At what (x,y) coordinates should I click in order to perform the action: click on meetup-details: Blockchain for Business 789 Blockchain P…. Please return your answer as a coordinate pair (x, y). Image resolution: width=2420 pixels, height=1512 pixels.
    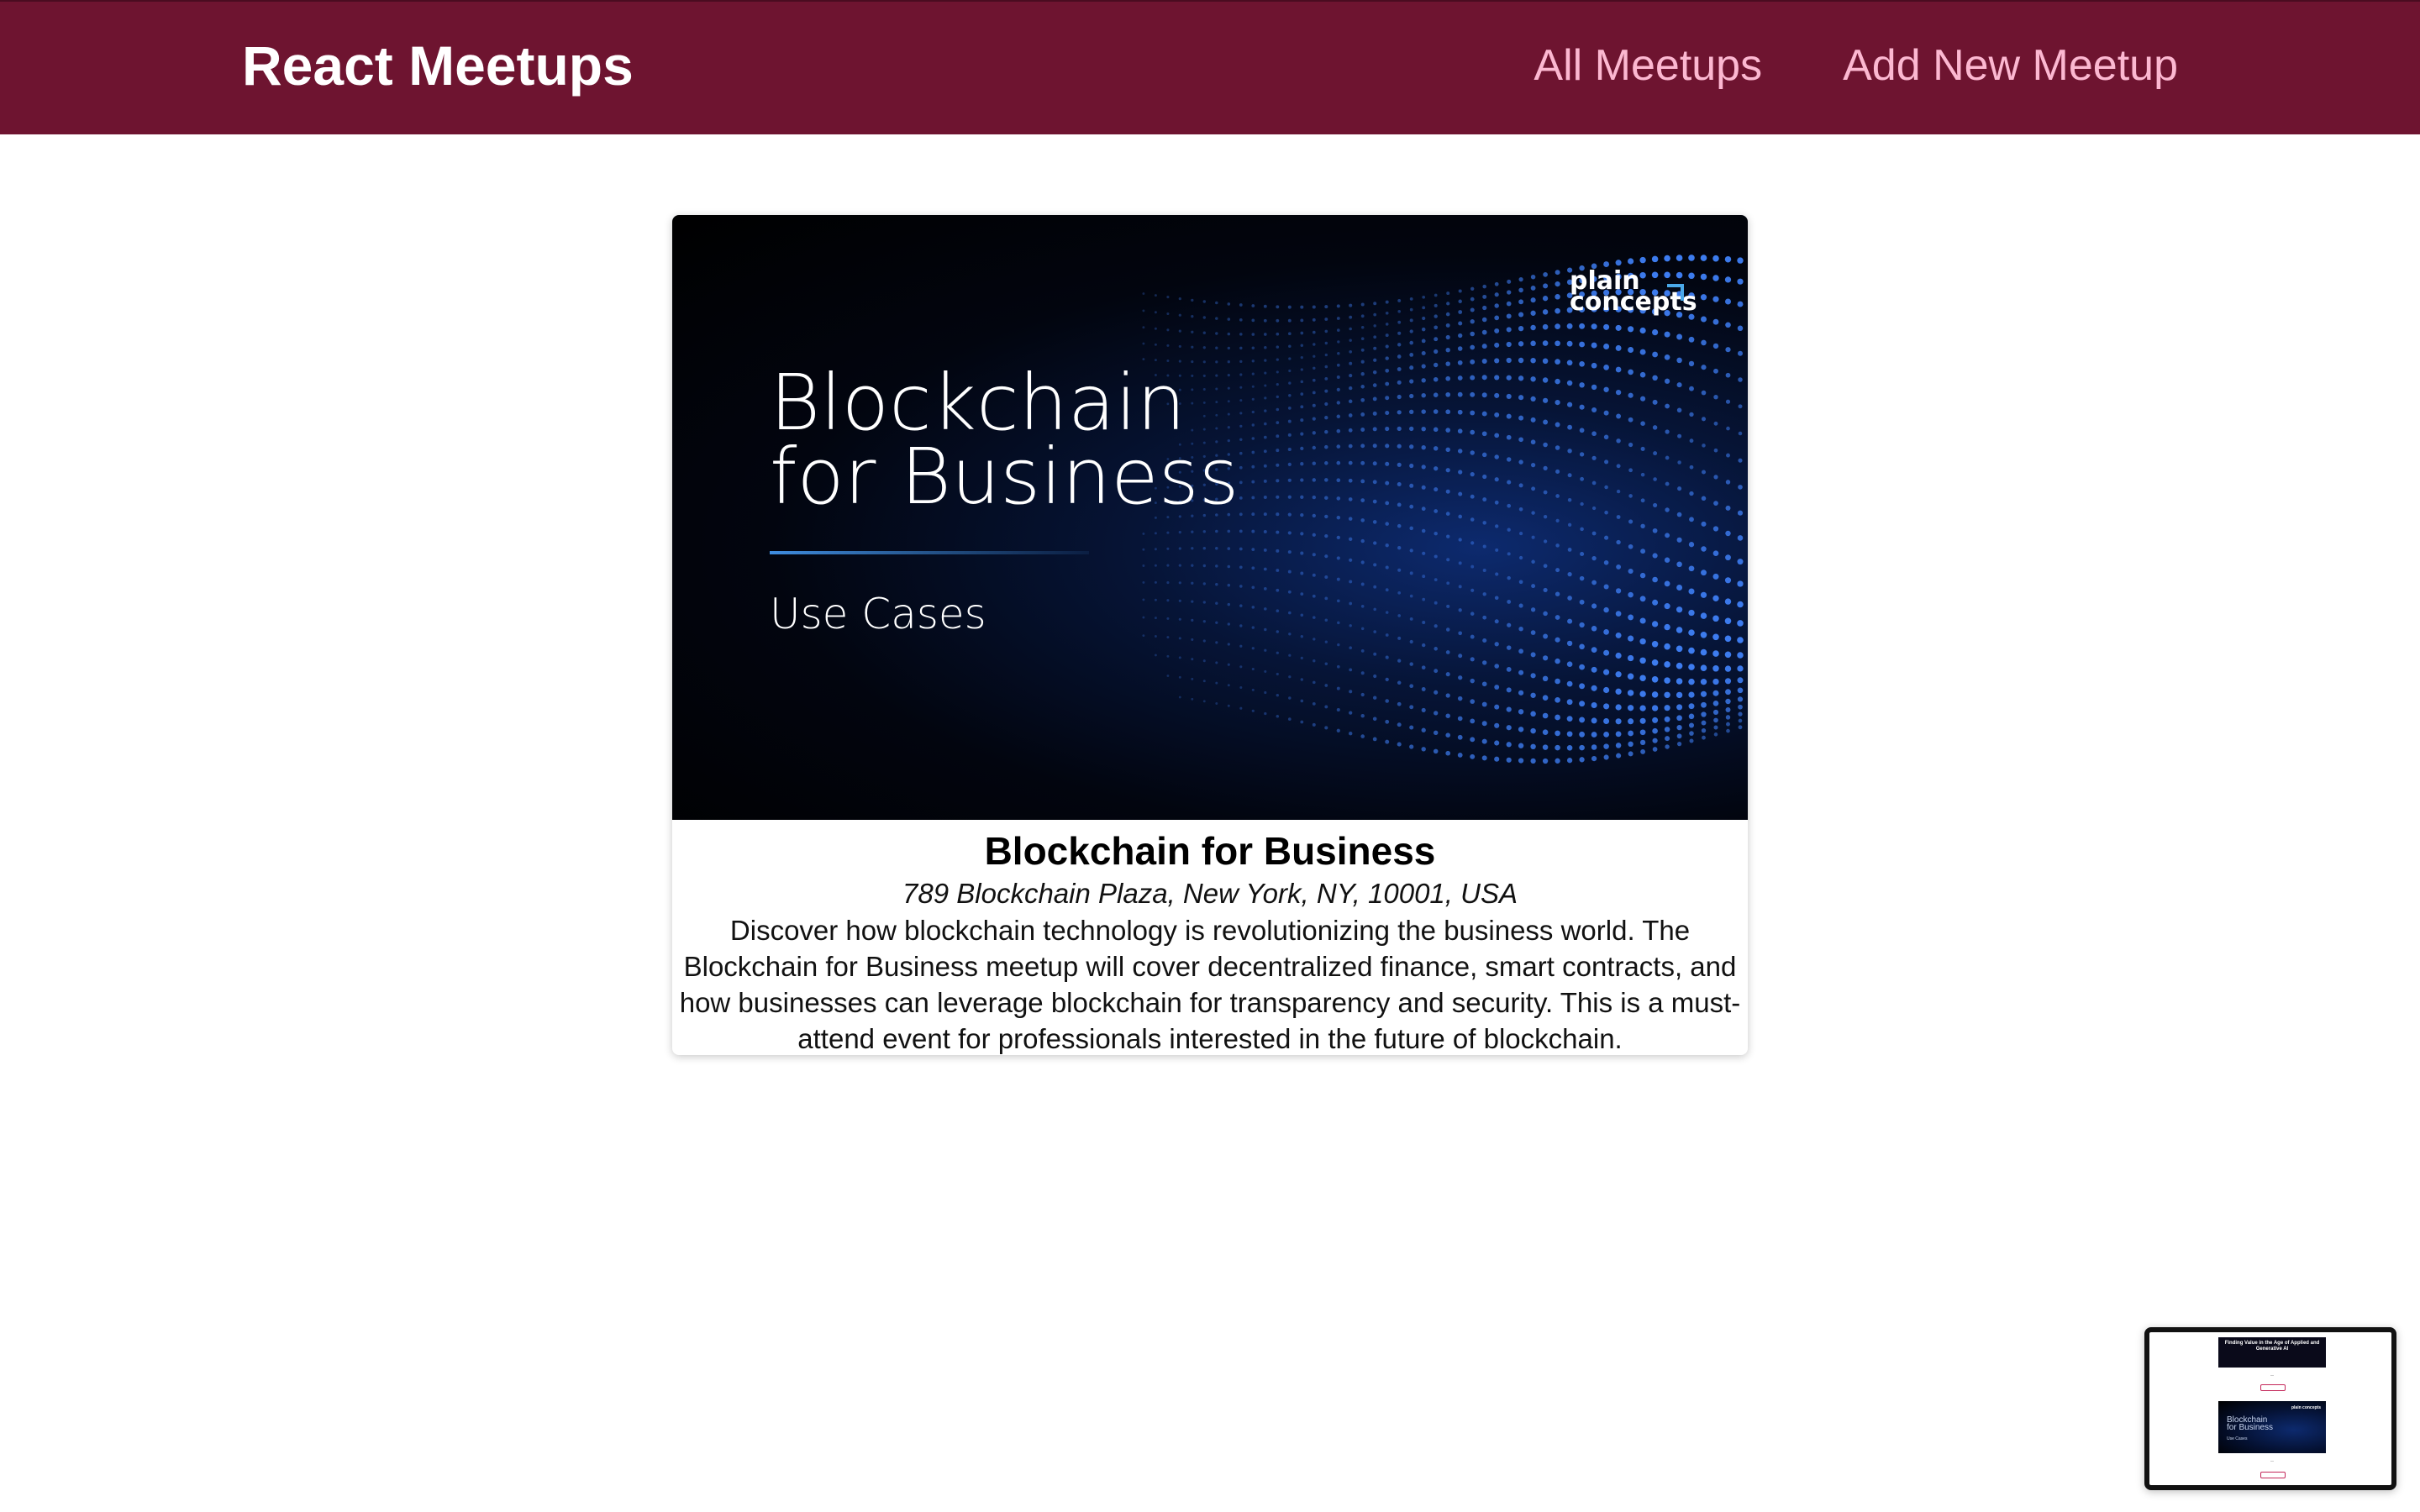
    Looking at the image, I should click on (1210, 937).